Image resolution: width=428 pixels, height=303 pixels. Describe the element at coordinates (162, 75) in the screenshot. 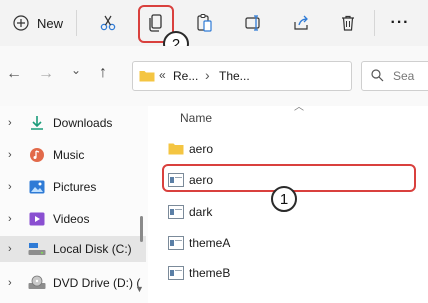

I see `overflow-chevrons: «` at that location.